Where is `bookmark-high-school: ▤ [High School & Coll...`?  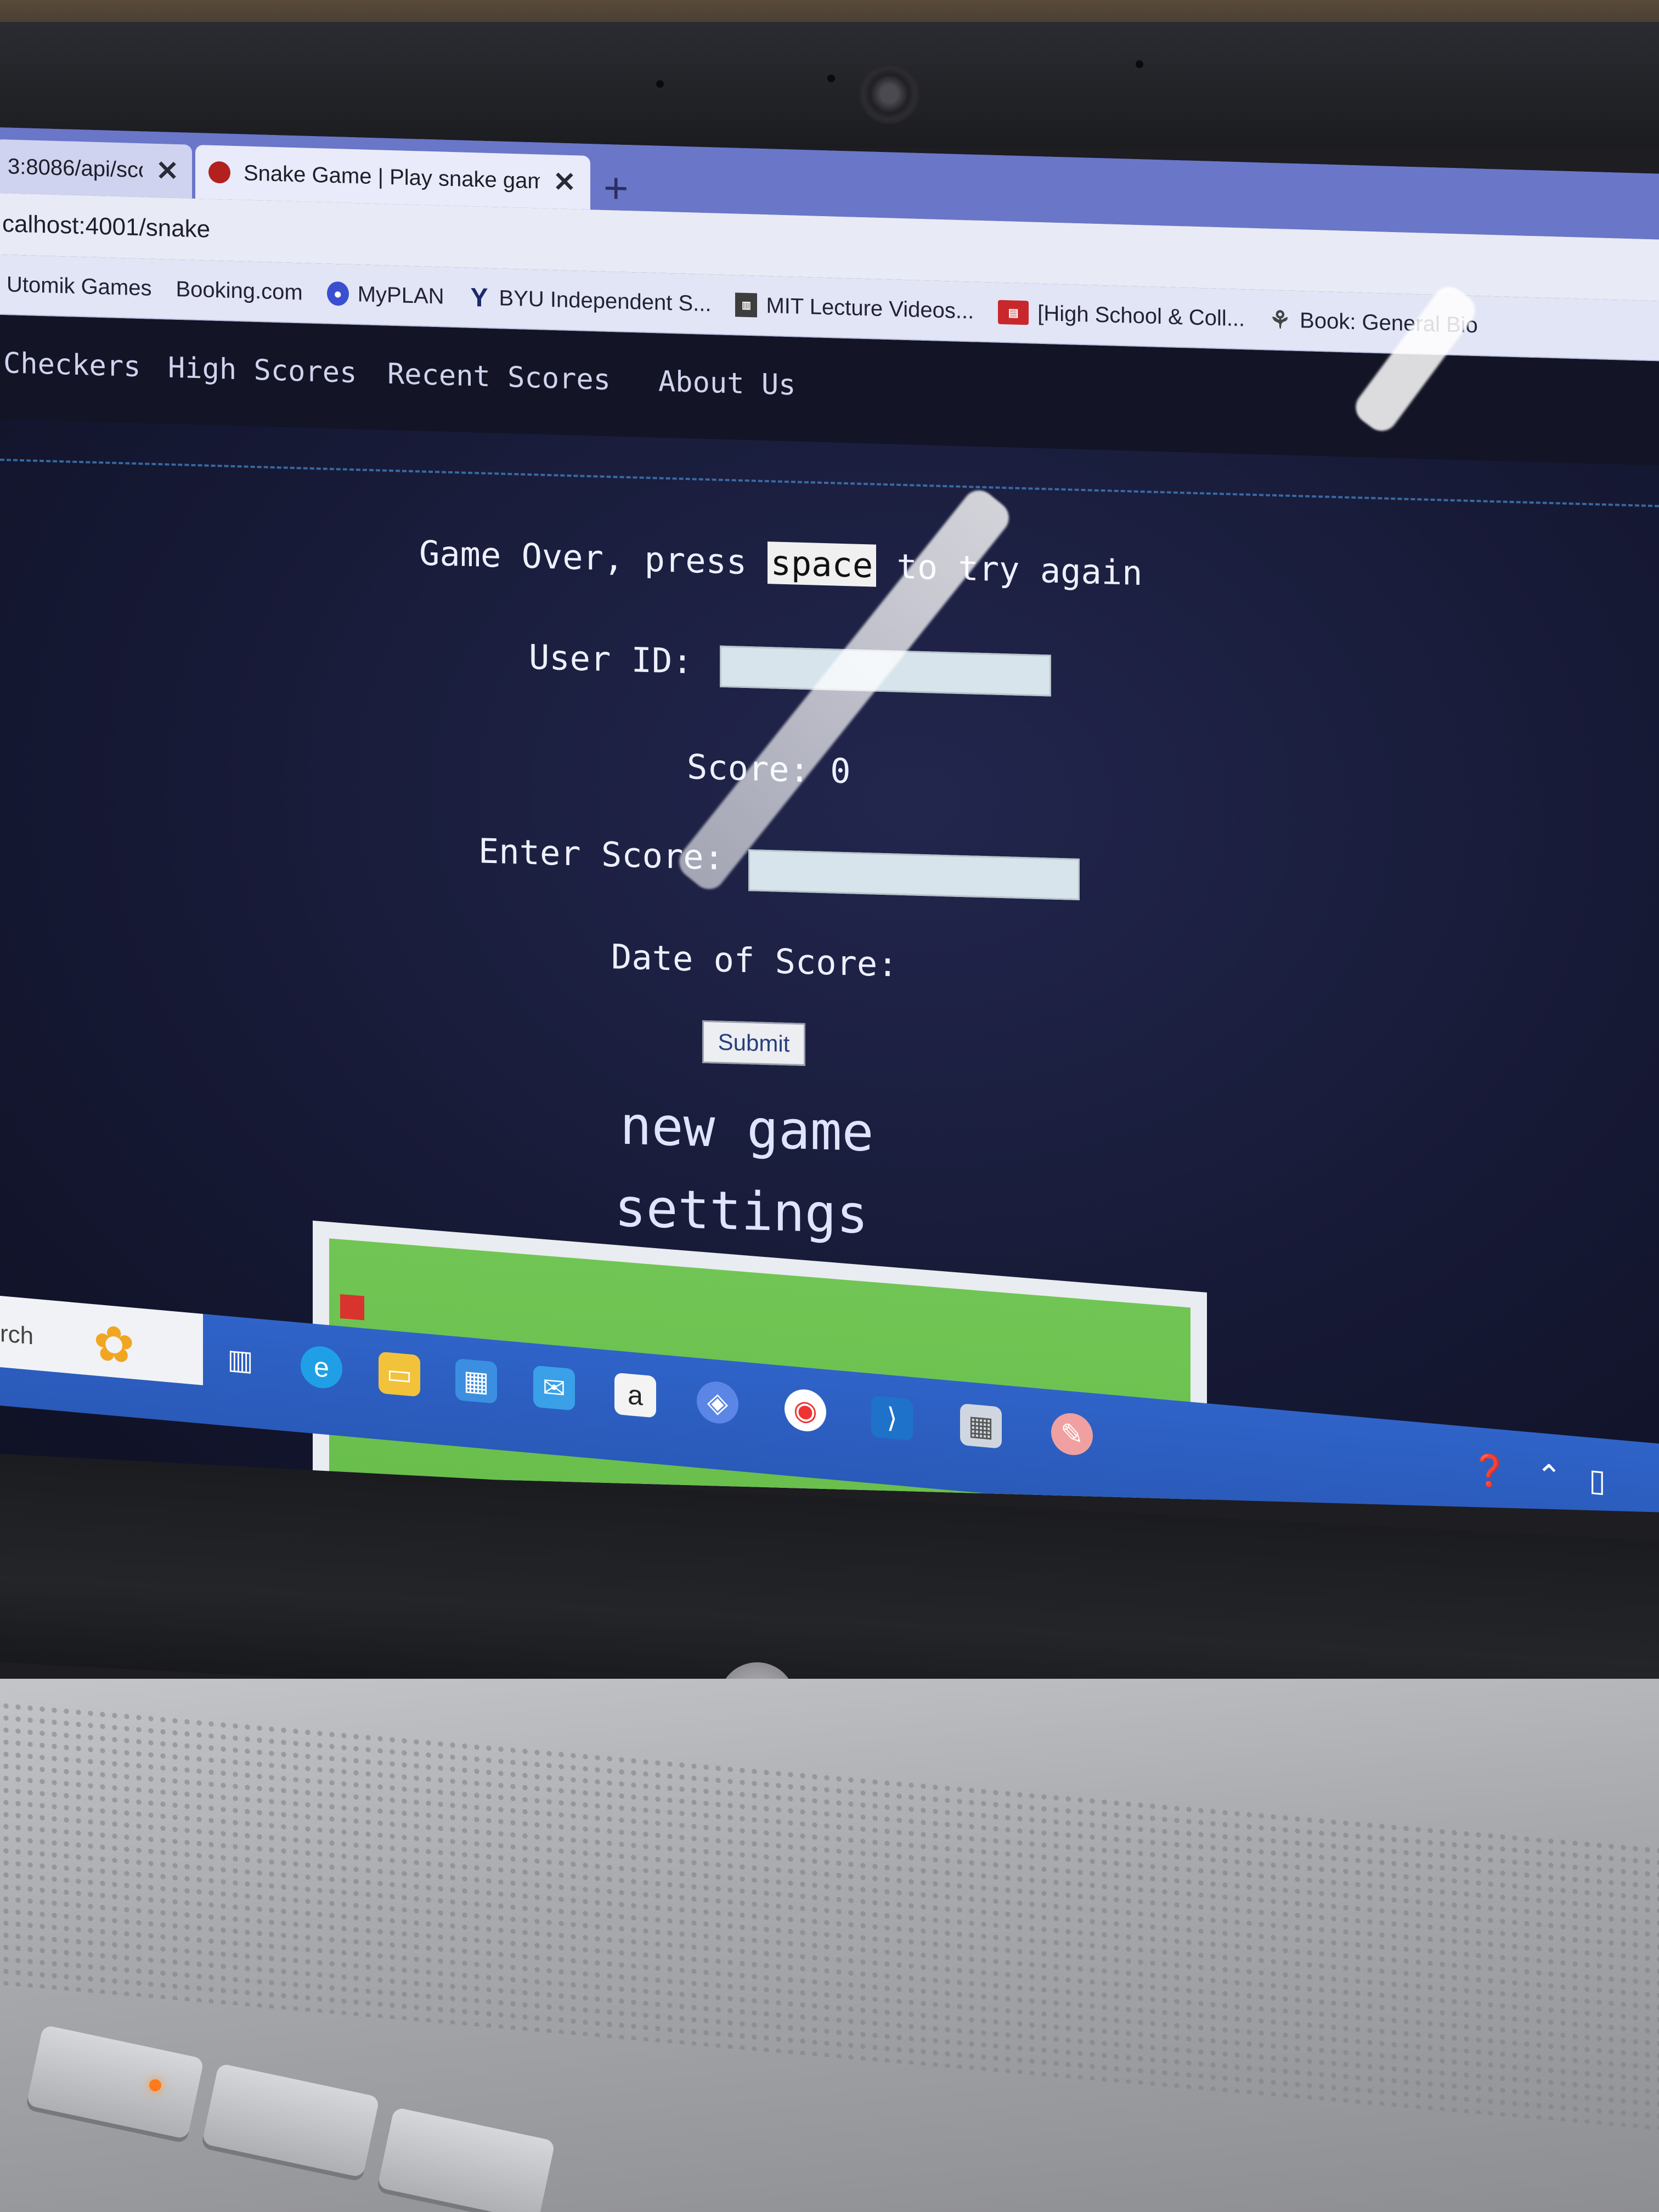 bookmark-high-school: ▤ [High School & Coll... is located at coordinates (1121, 315).